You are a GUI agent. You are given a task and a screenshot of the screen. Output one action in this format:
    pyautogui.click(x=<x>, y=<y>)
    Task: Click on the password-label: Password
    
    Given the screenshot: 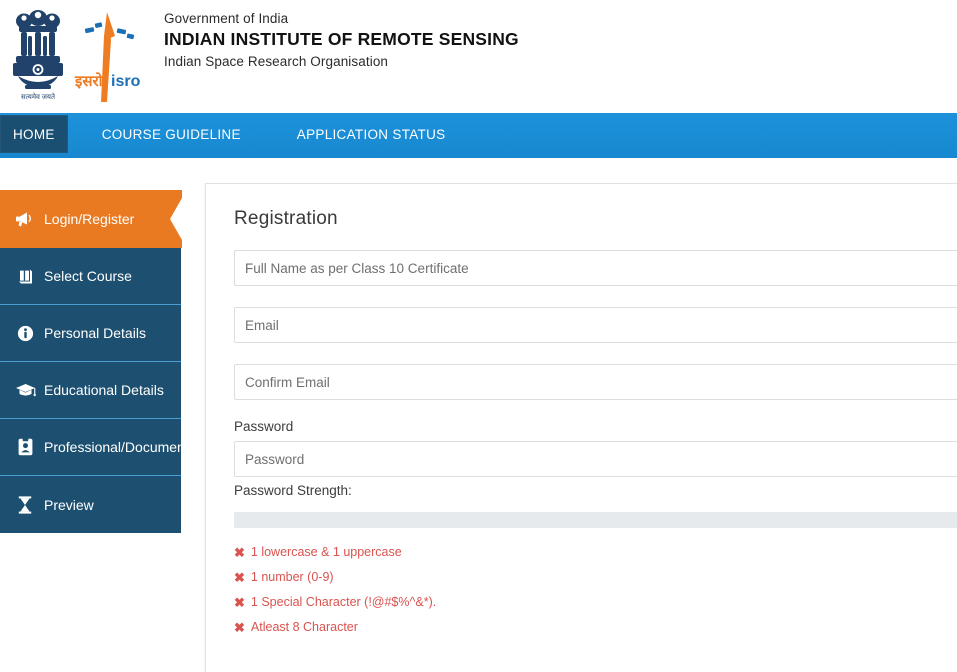 What is the action you would take?
    pyautogui.click(x=264, y=426)
    